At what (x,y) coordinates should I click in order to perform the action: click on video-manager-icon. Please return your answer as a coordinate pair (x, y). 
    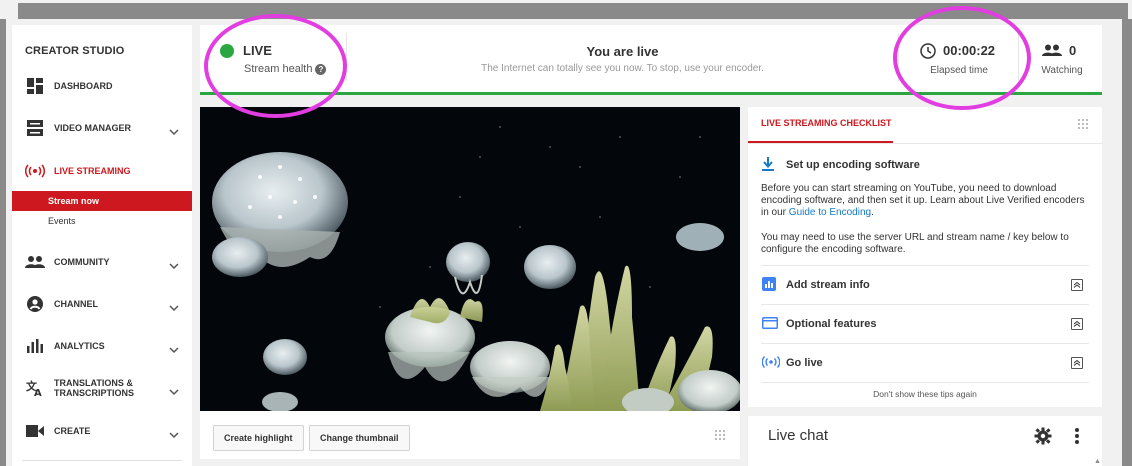
    Looking at the image, I should click on (35, 128).